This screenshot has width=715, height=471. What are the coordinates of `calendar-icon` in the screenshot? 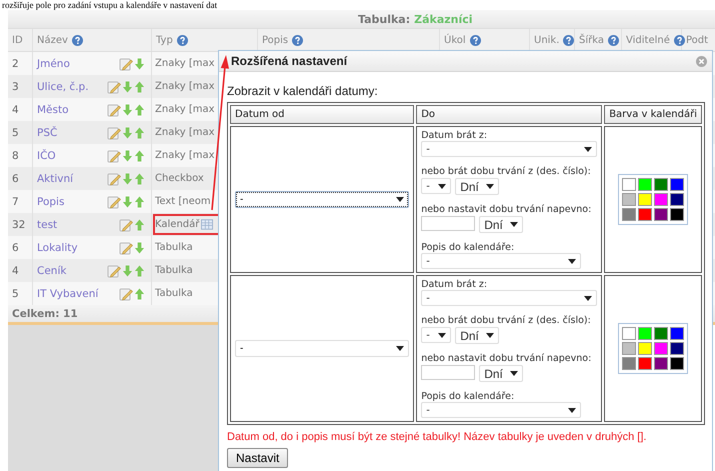 It's located at (207, 224).